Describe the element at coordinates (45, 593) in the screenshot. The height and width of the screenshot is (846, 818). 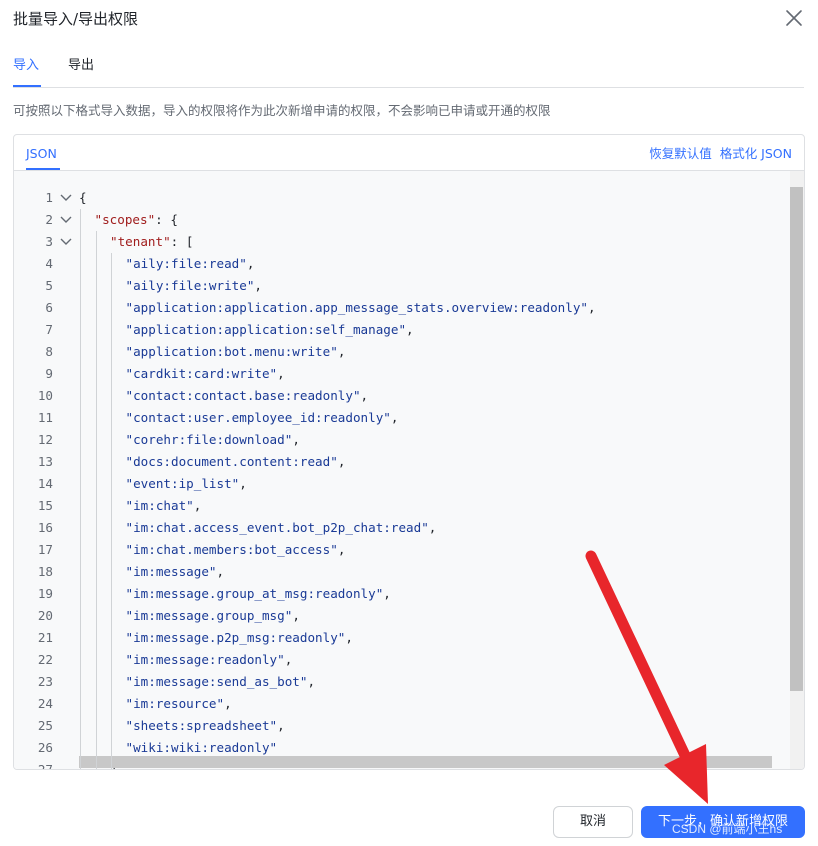
I see `line-number: 19` at that location.